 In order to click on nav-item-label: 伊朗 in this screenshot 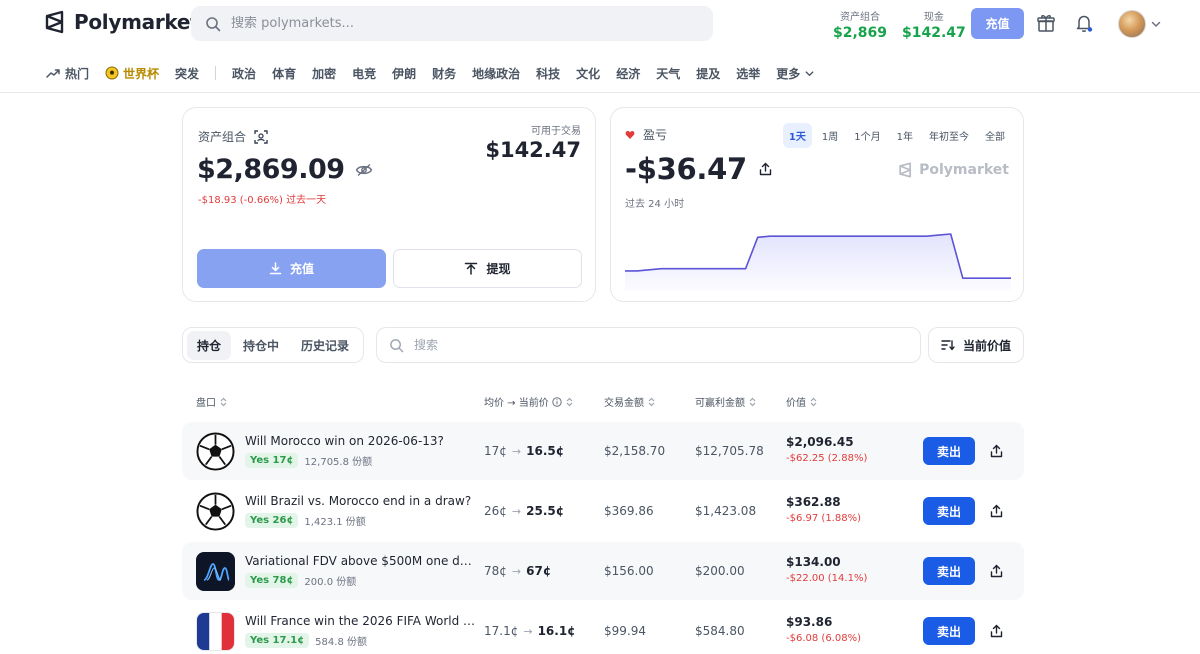, I will do `click(404, 73)`.